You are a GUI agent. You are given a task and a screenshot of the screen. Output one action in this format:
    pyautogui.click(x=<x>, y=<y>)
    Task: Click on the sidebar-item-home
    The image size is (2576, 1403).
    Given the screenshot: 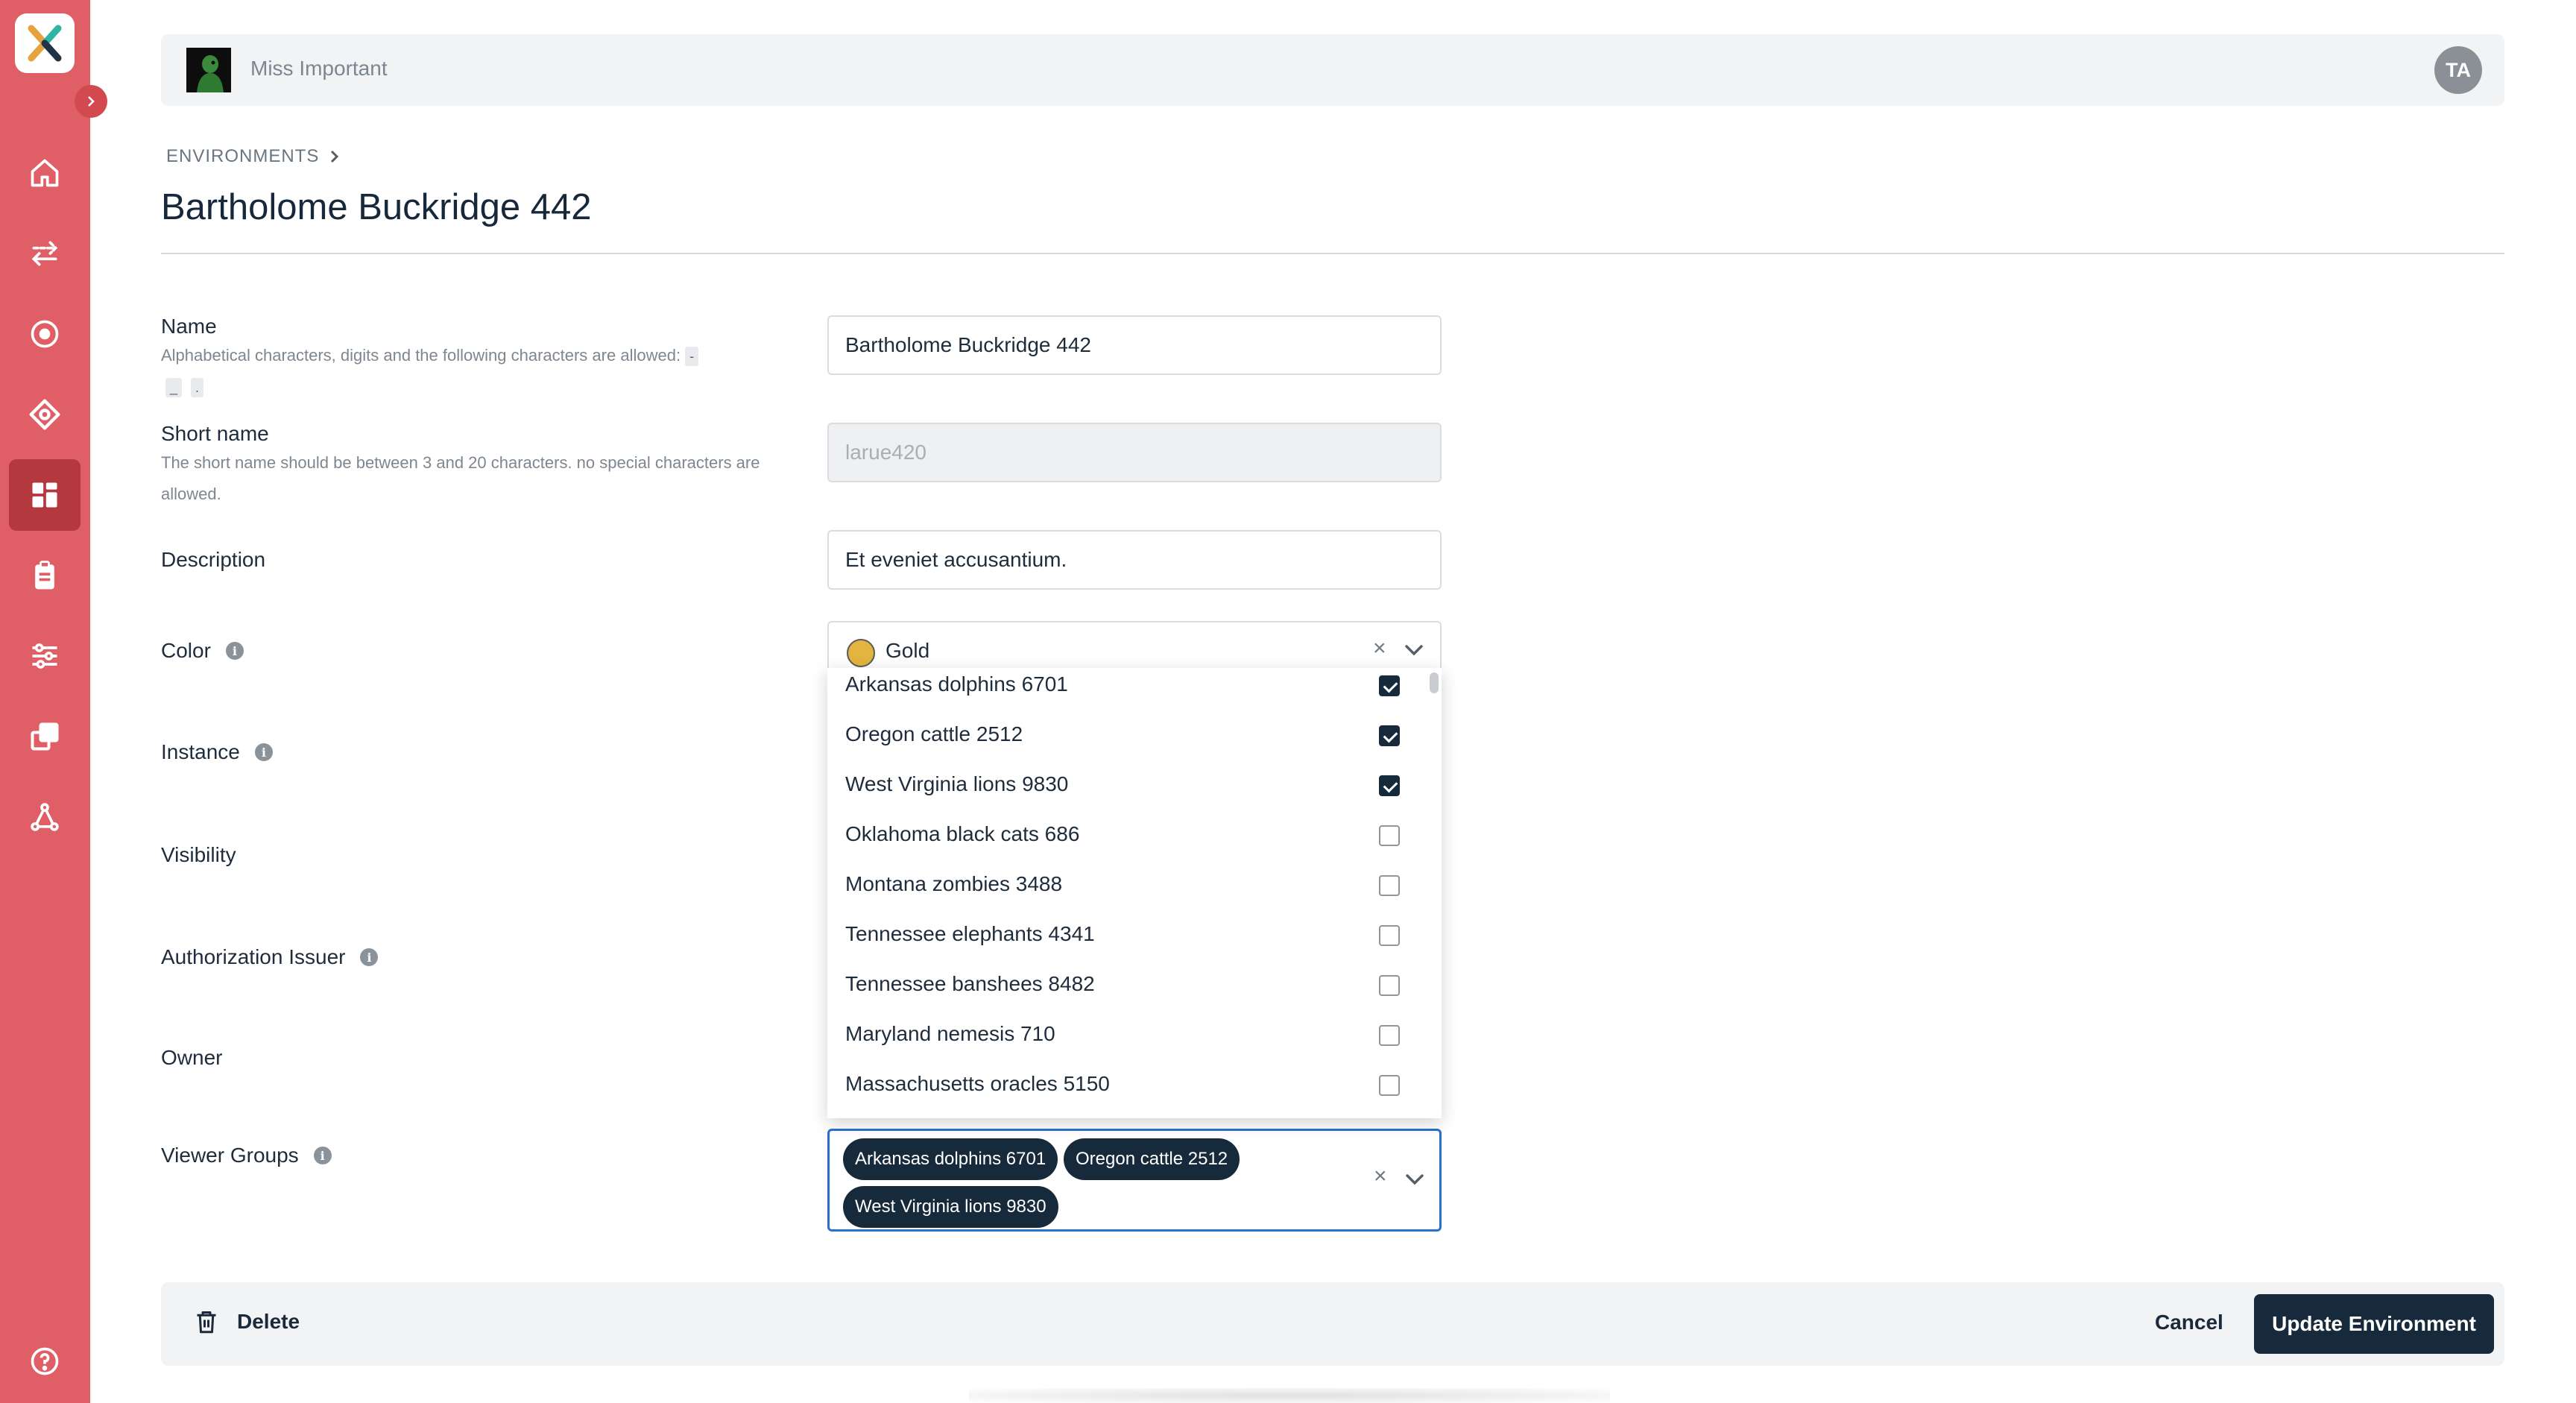 What is the action you would take?
    pyautogui.click(x=44, y=173)
    